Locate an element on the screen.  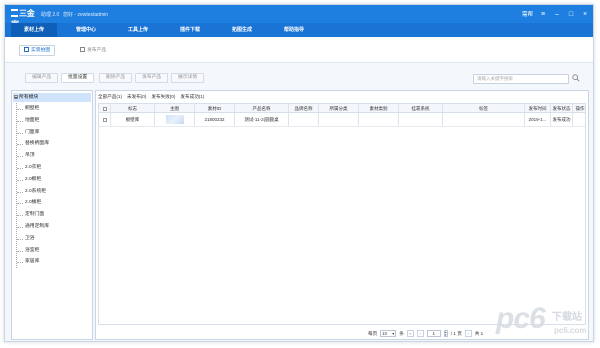
header-cell: 发布时间 is located at coordinates (538, 108).